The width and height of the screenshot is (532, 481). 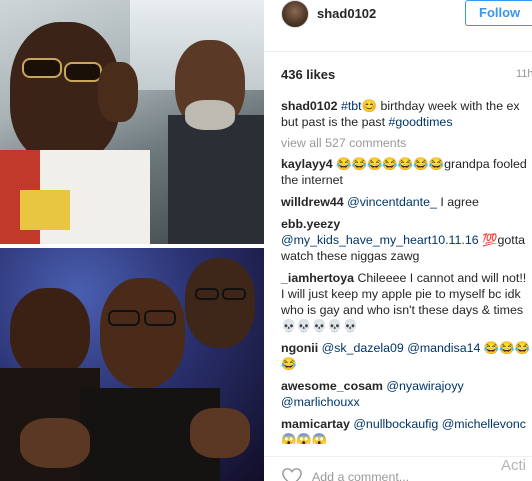 What do you see at coordinates (312, 202) in the screenshot?
I see `comment-username: willdrew44` at bounding box center [312, 202].